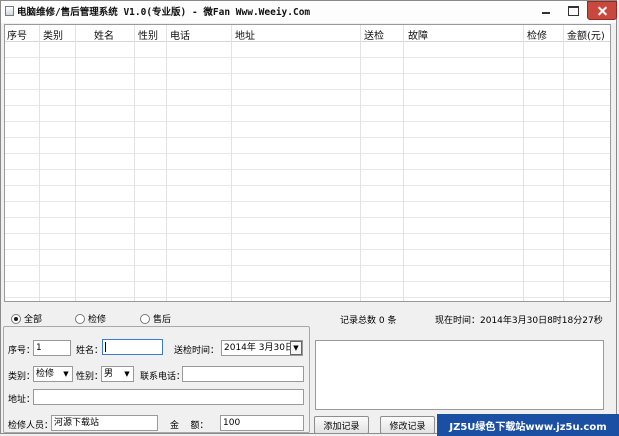 This screenshot has height=436, width=619. I want to click on address-label: 地址：, so click(22, 400).